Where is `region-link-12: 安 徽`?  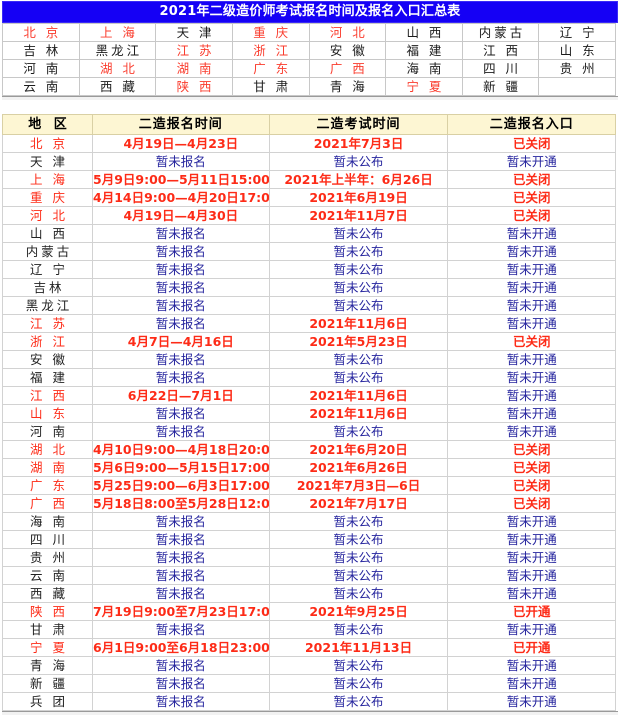 region-link-12: 安 徽 is located at coordinates (347, 50).